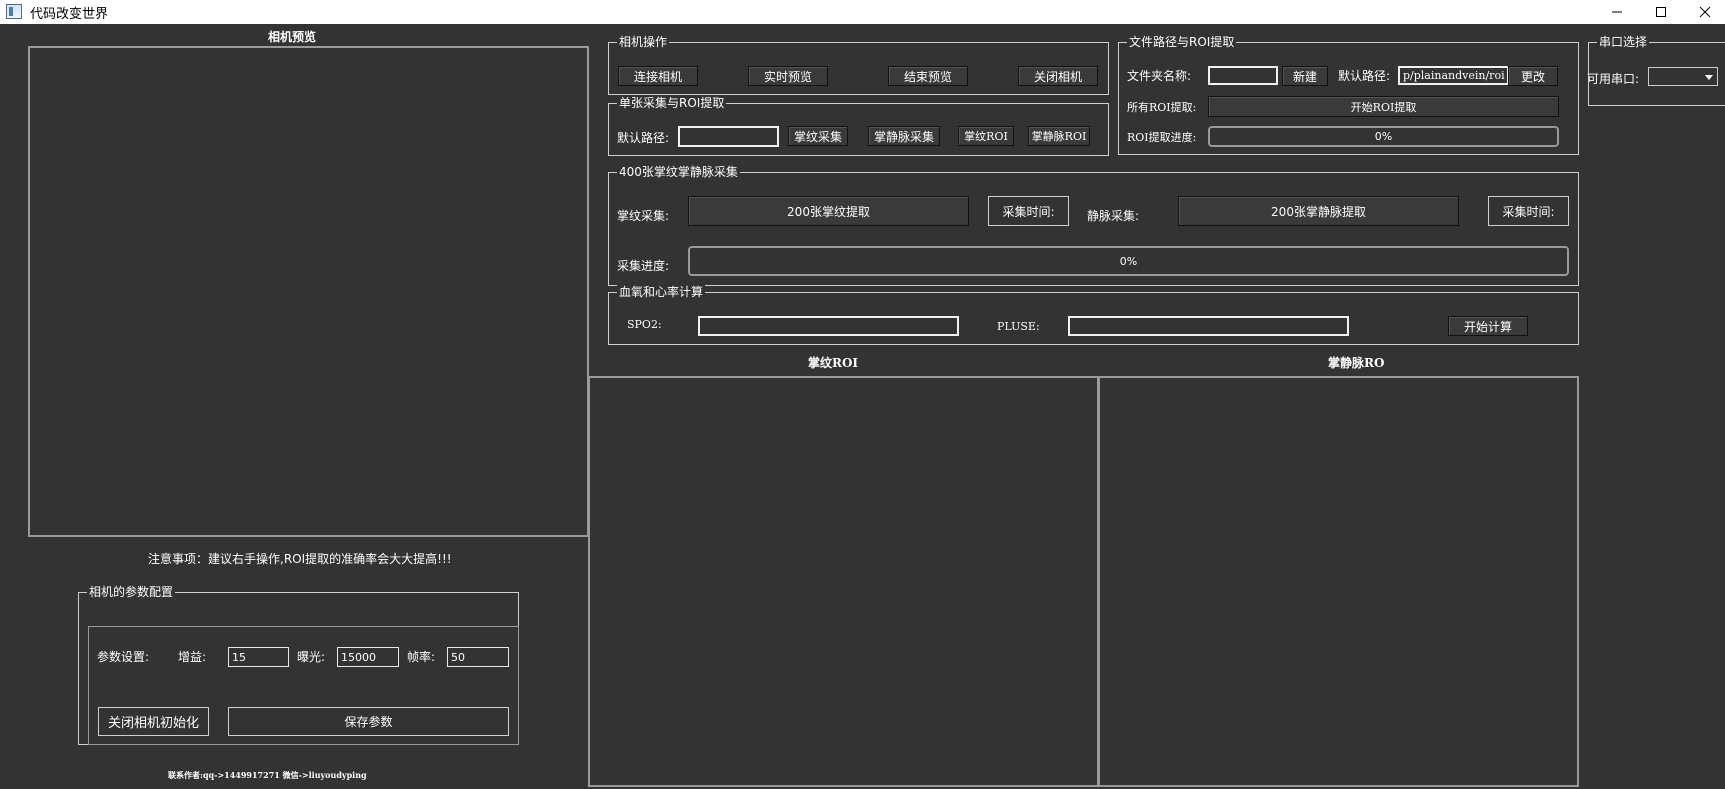 The height and width of the screenshot is (789, 1725). What do you see at coordinates (862, 12) in the screenshot?
I see `title-bar: 代码改变世界` at bounding box center [862, 12].